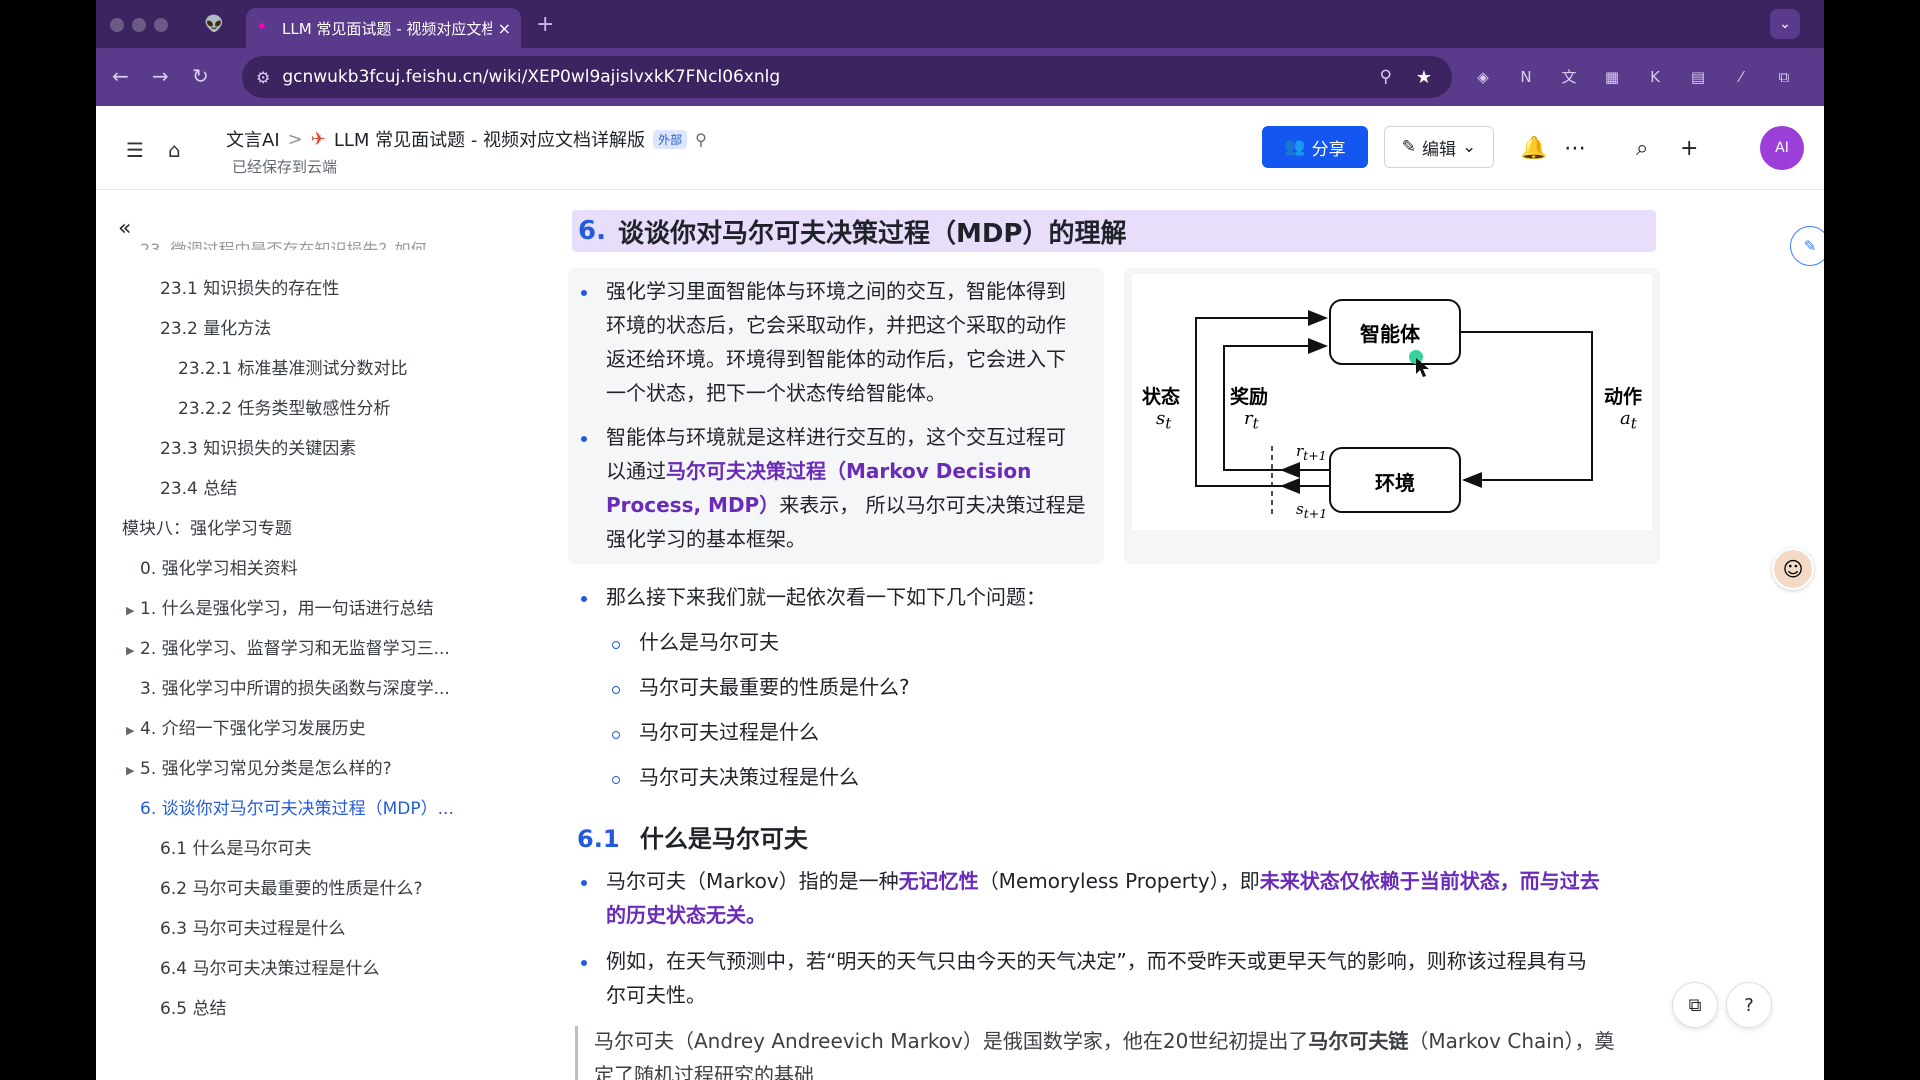  Describe the element at coordinates (135, 150) in the screenshot. I see `outline-toggle-icon: ☰` at that location.